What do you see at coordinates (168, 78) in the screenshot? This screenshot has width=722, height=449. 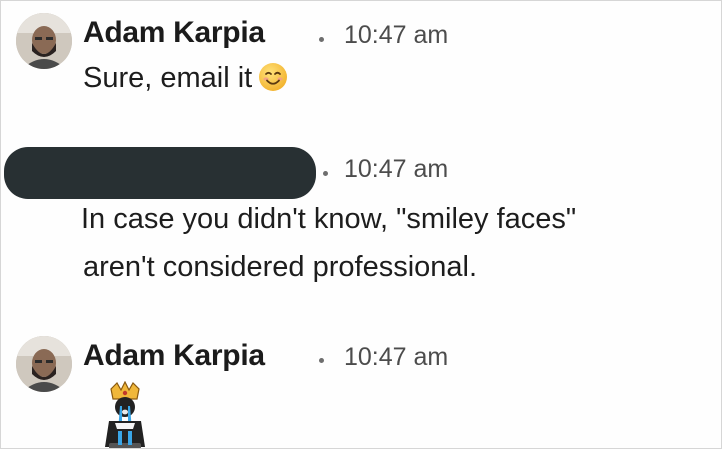 I see `message-text-content: Sure, email it` at bounding box center [168, 78].